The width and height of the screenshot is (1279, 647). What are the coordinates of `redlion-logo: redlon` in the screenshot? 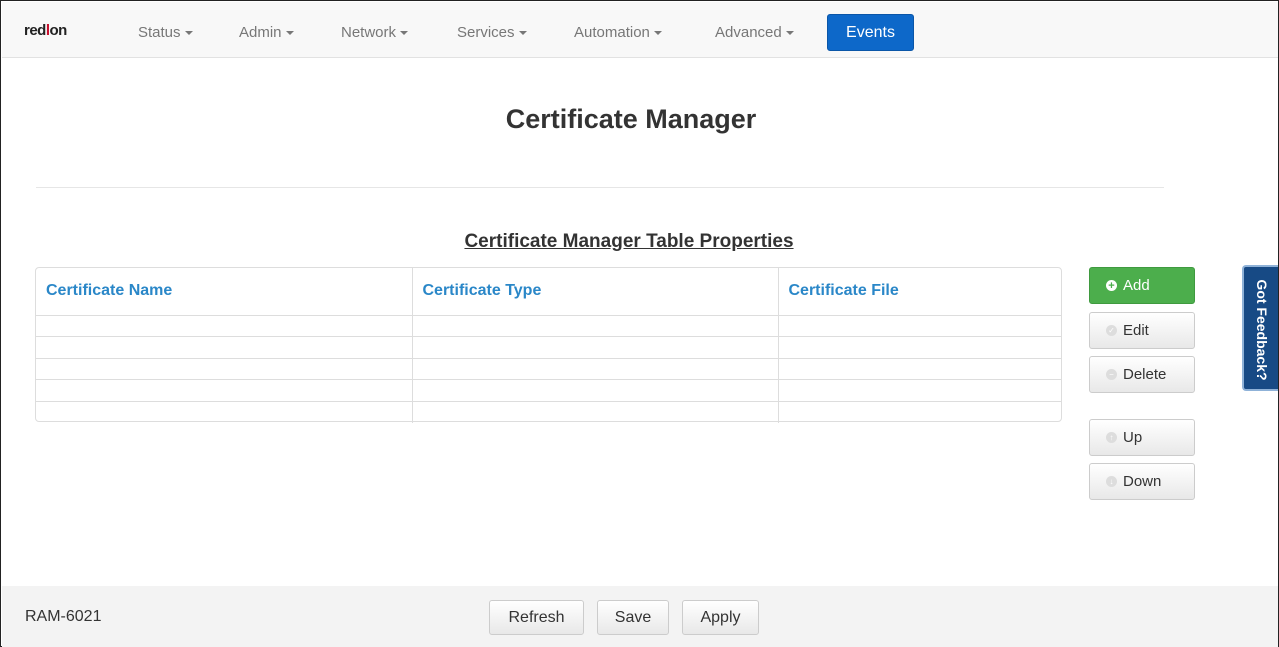 It's located at (45, 30).